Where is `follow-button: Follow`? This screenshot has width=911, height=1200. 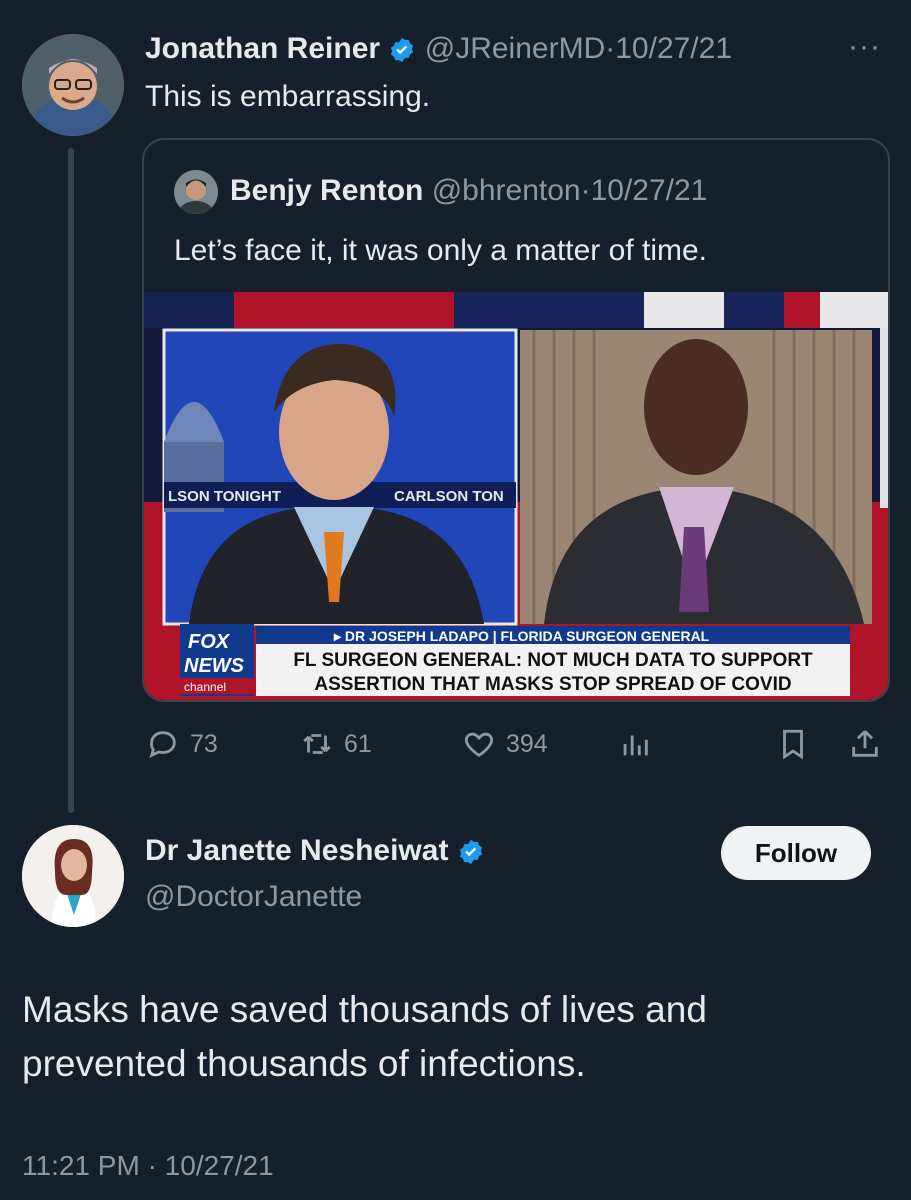
follow-button: Follow is located at coordinates (796, 853).